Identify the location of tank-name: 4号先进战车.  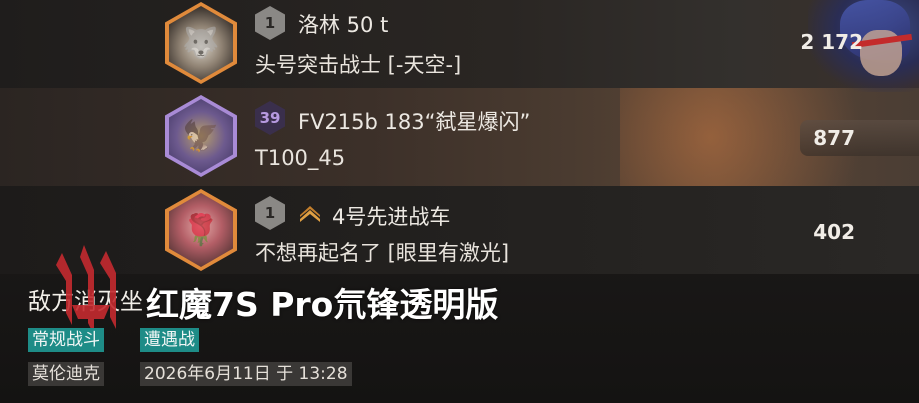
(391, 217).